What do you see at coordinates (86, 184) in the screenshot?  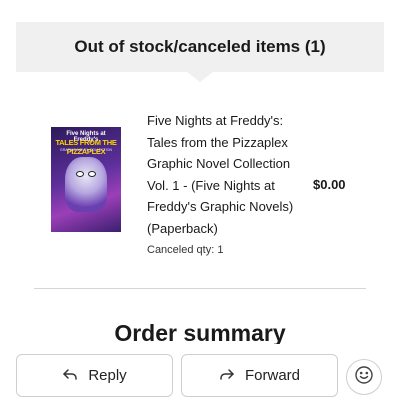 I see `cover-character-art` at bounding box center [86, 184].